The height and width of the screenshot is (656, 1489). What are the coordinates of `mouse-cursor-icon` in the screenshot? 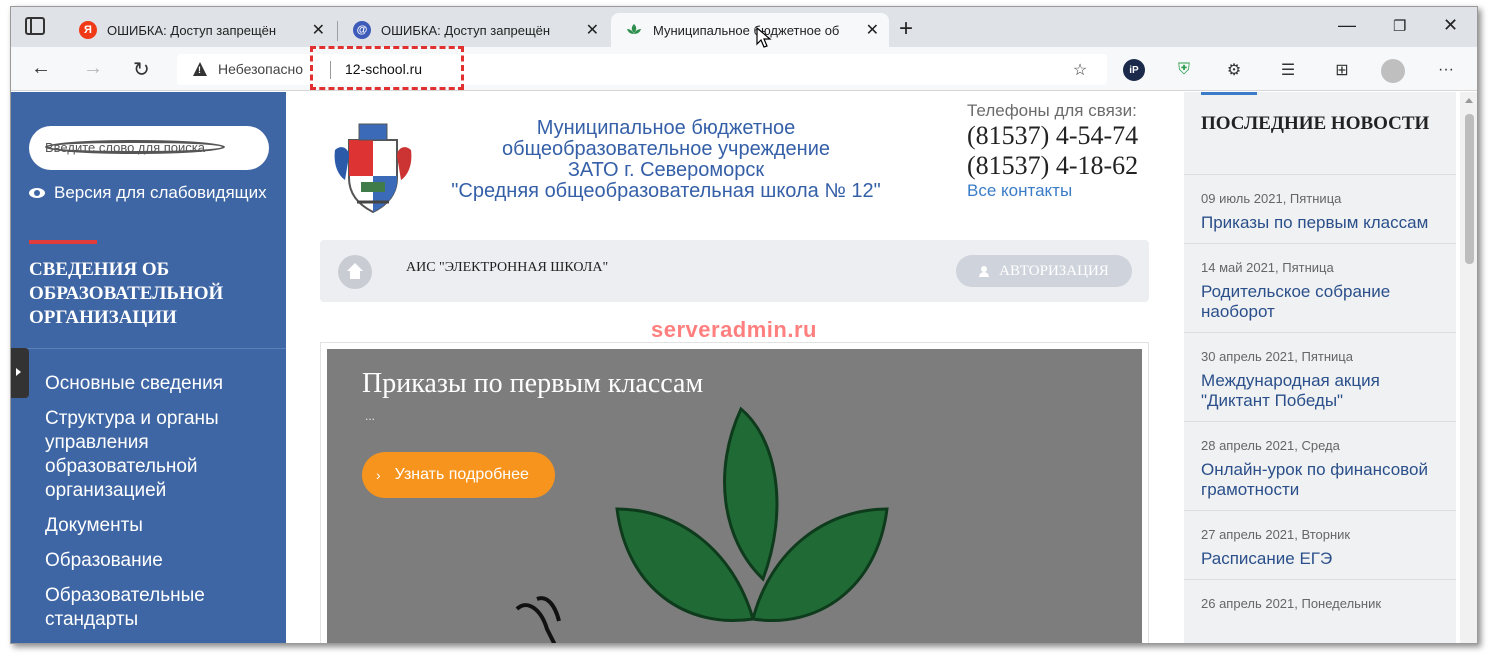 It's located at (764, 37).